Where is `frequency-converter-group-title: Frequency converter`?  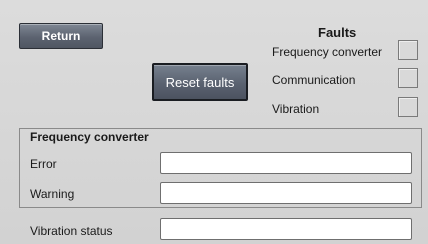 frequency-converter-group-title: Frequency converter is located at coordinates (89, 137).